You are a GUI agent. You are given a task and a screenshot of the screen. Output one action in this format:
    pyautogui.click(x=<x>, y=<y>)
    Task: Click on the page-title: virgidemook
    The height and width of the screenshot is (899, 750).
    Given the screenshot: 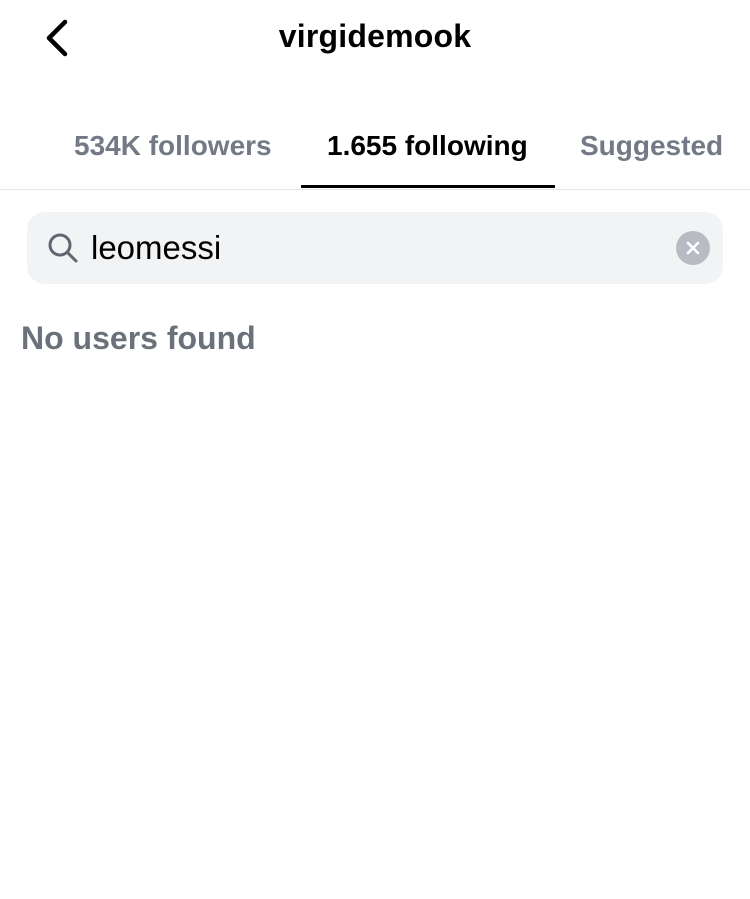 What is the action you would take?
    pyautogui.click(x=375, y=36)
    